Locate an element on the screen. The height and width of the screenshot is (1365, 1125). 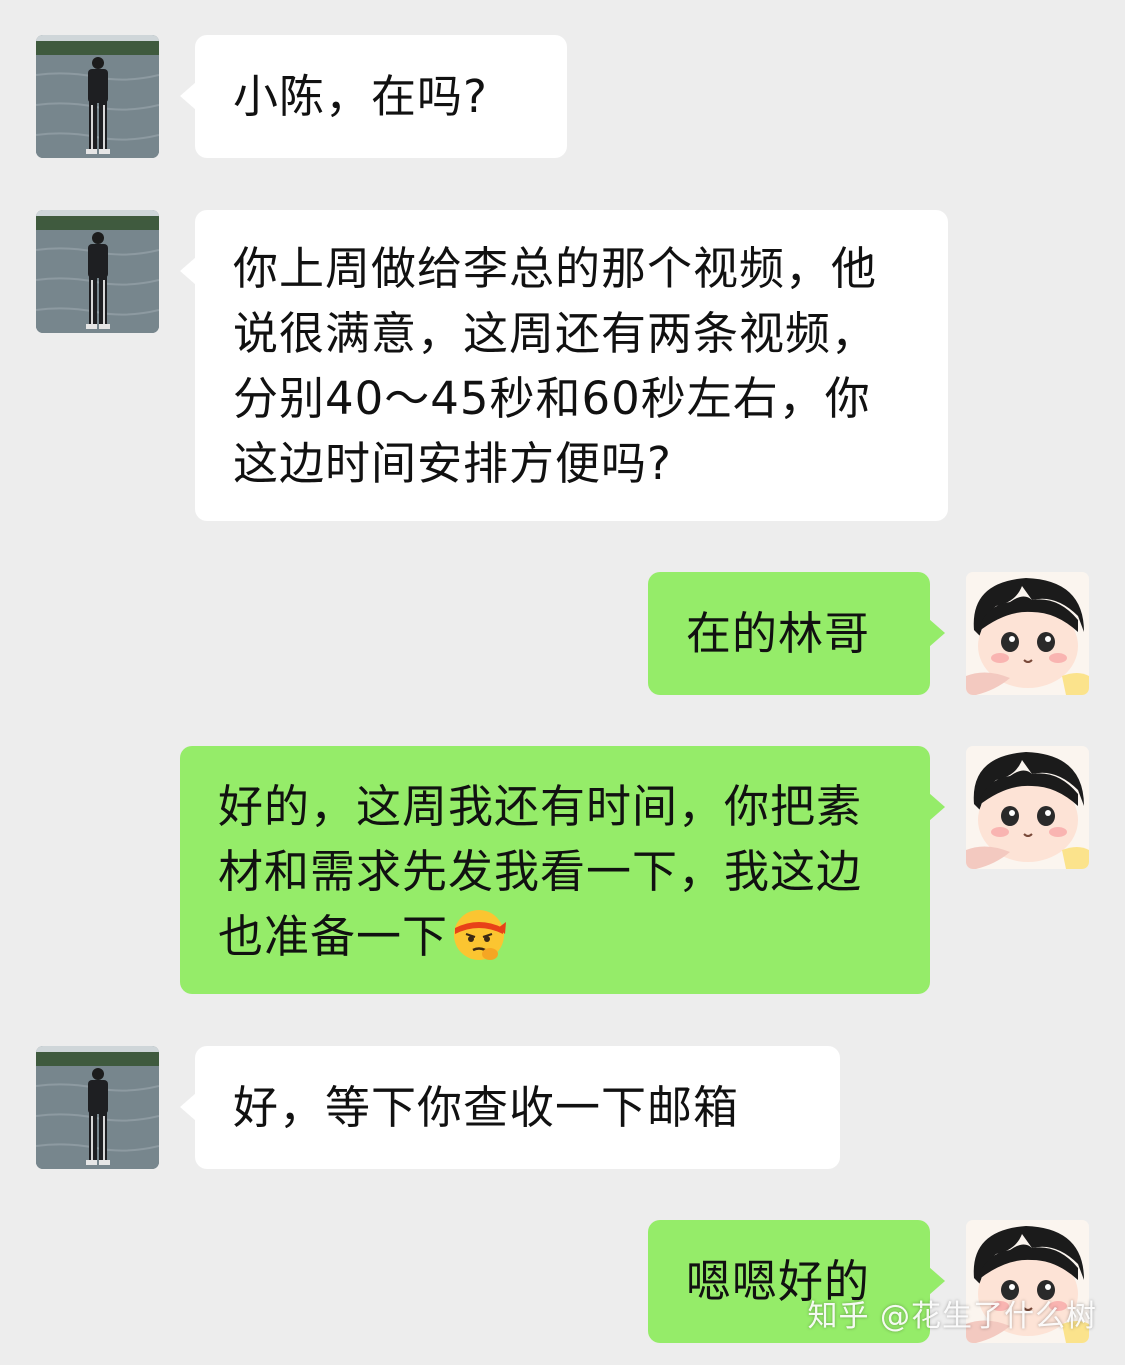
determined-headband-emoji-icon is located at coordinates (479, 933).